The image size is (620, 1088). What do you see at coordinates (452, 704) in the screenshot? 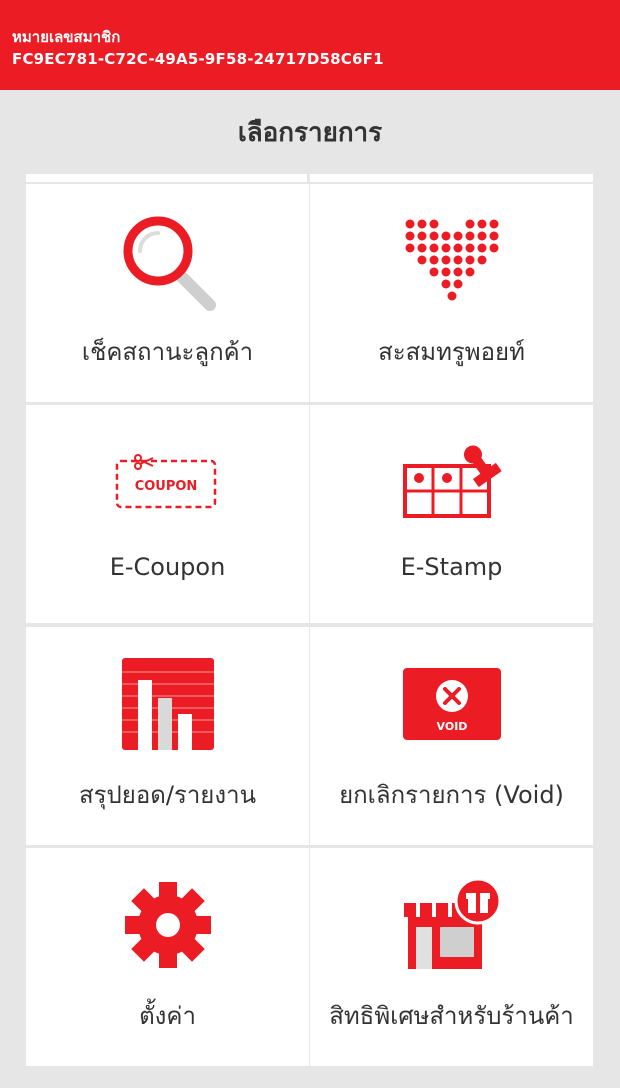
I see `void-icon: VOID` at bounding box center [452, 704].